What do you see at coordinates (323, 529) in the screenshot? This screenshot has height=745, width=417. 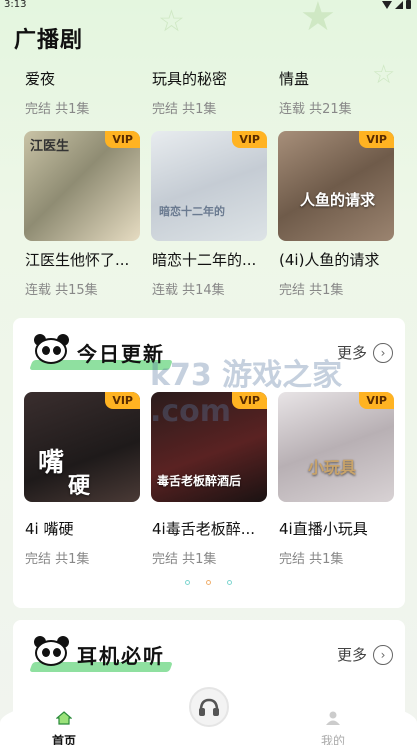 I see `item-title: 4i直播小玩具` at bounding box center [323, 529].